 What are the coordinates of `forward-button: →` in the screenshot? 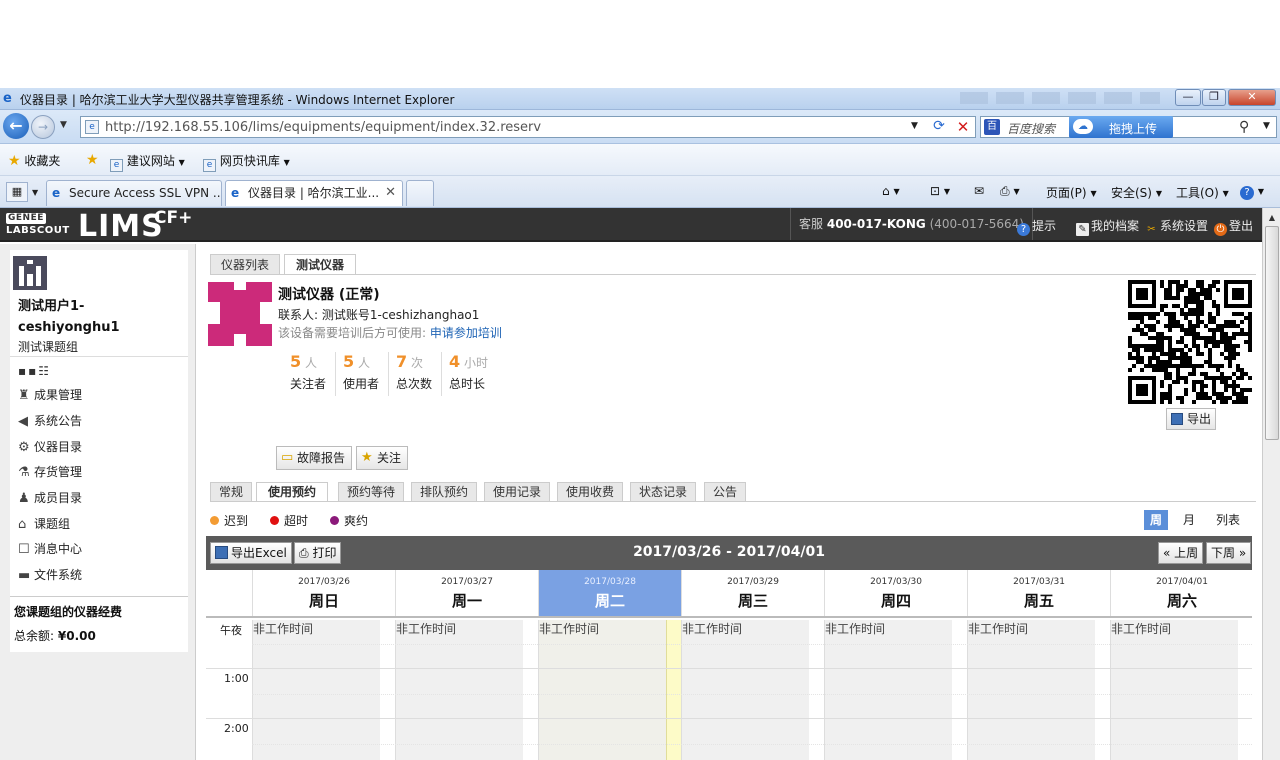 It's located at (43, 127).